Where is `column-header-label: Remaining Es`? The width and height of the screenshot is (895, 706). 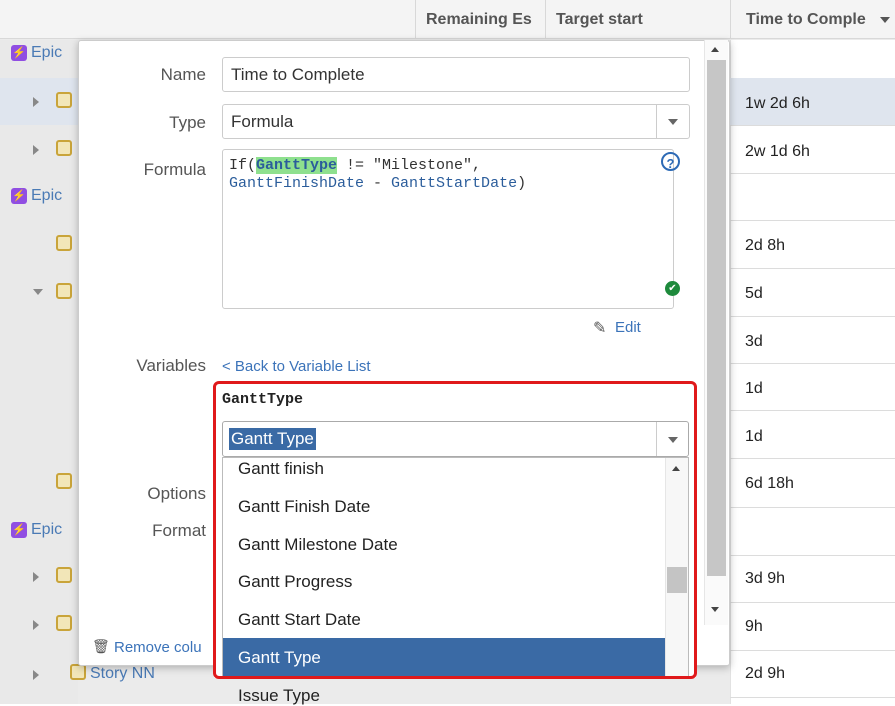
column-header-label: Remaining Es is located at coordinates (479, 19).